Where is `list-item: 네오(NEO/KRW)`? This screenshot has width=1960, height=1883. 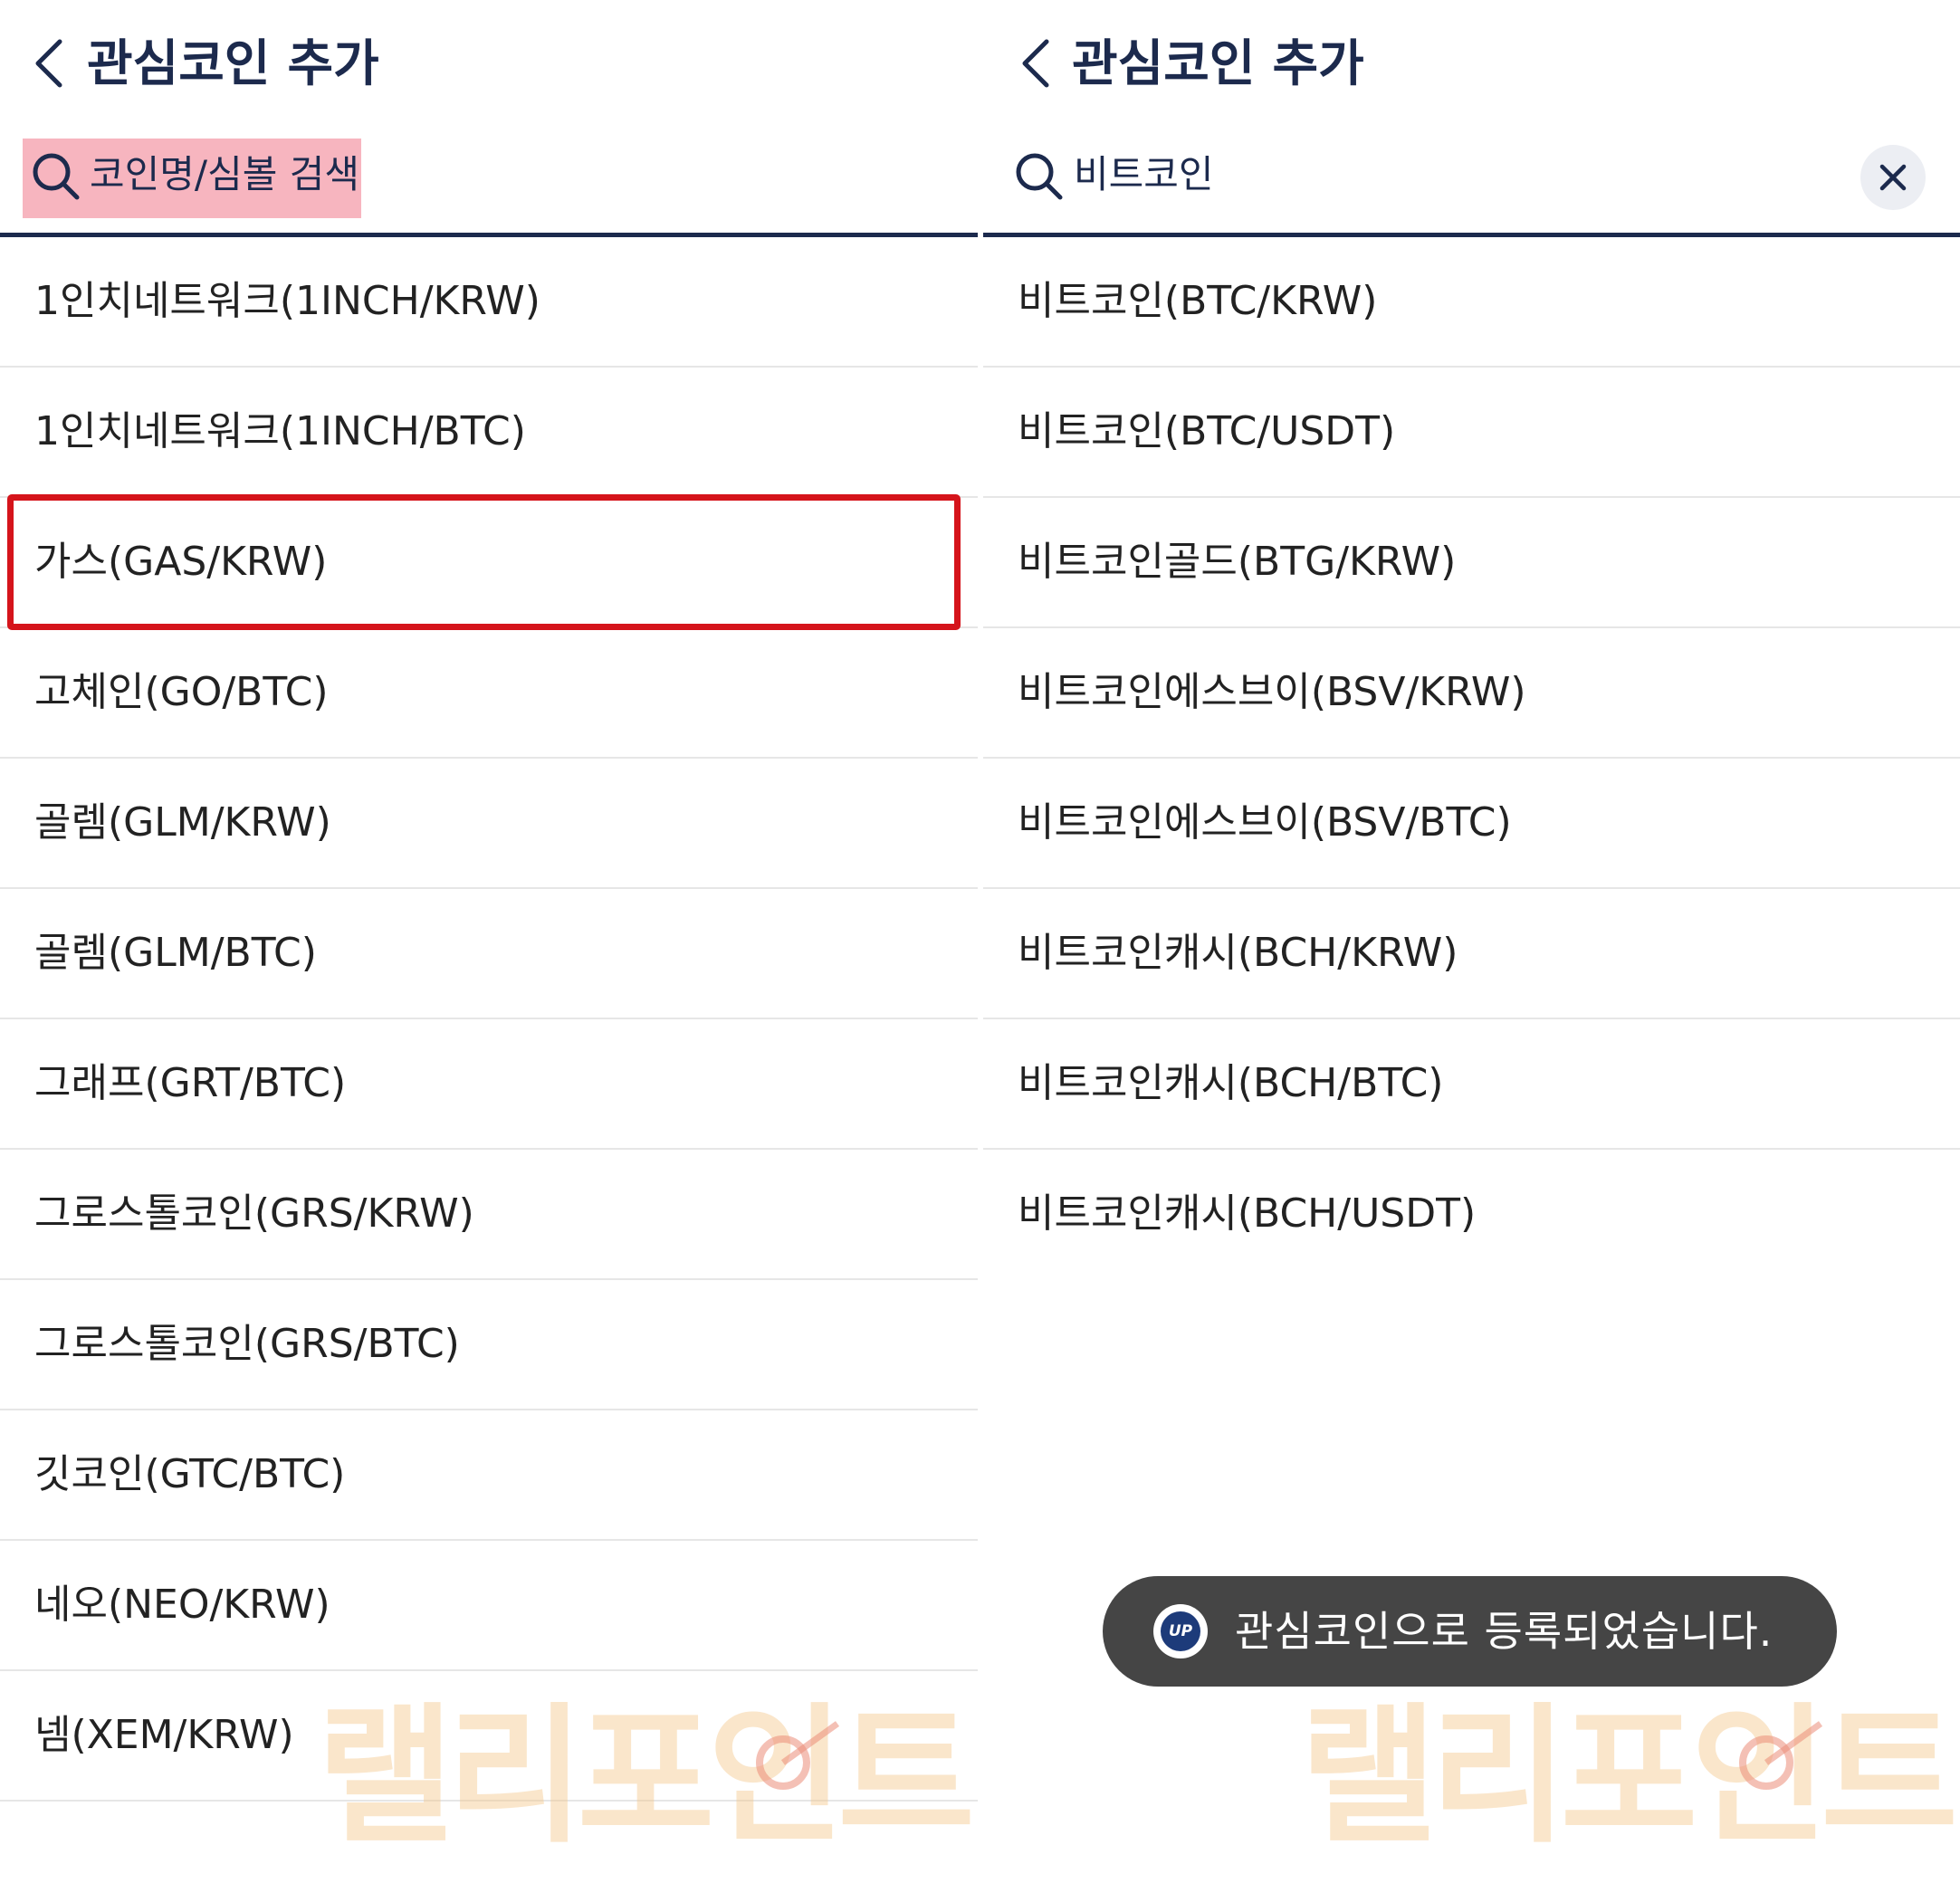 list-item: 네오(NEO/KRW) is located at coordinates (489, 1606).